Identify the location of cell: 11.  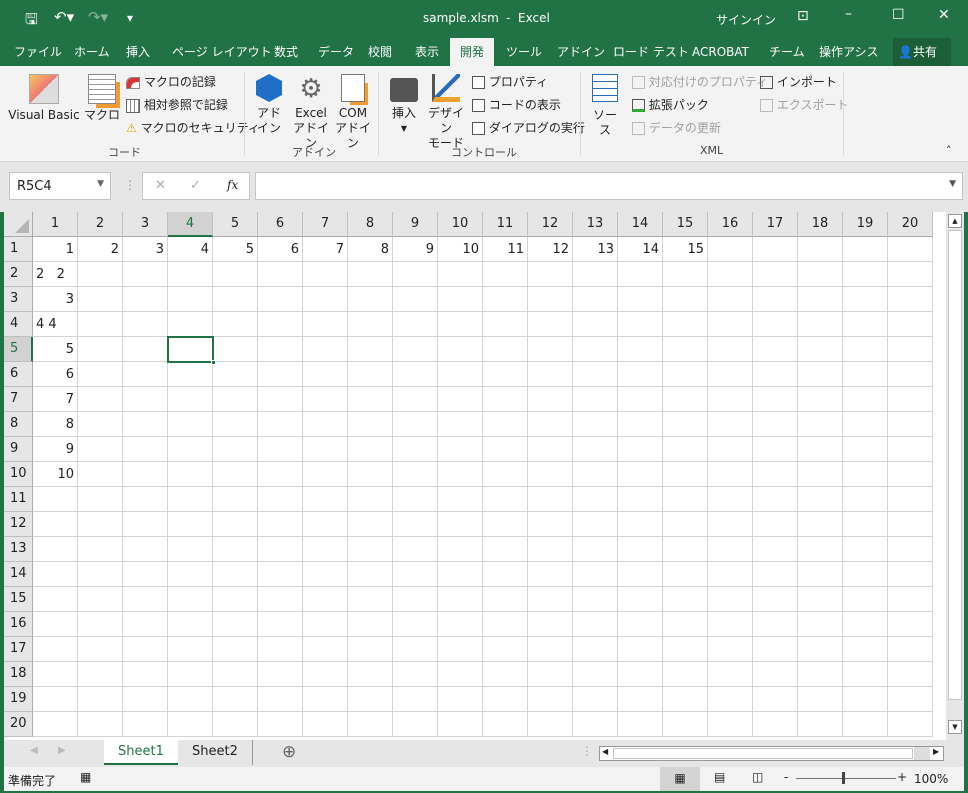
(505, 249).